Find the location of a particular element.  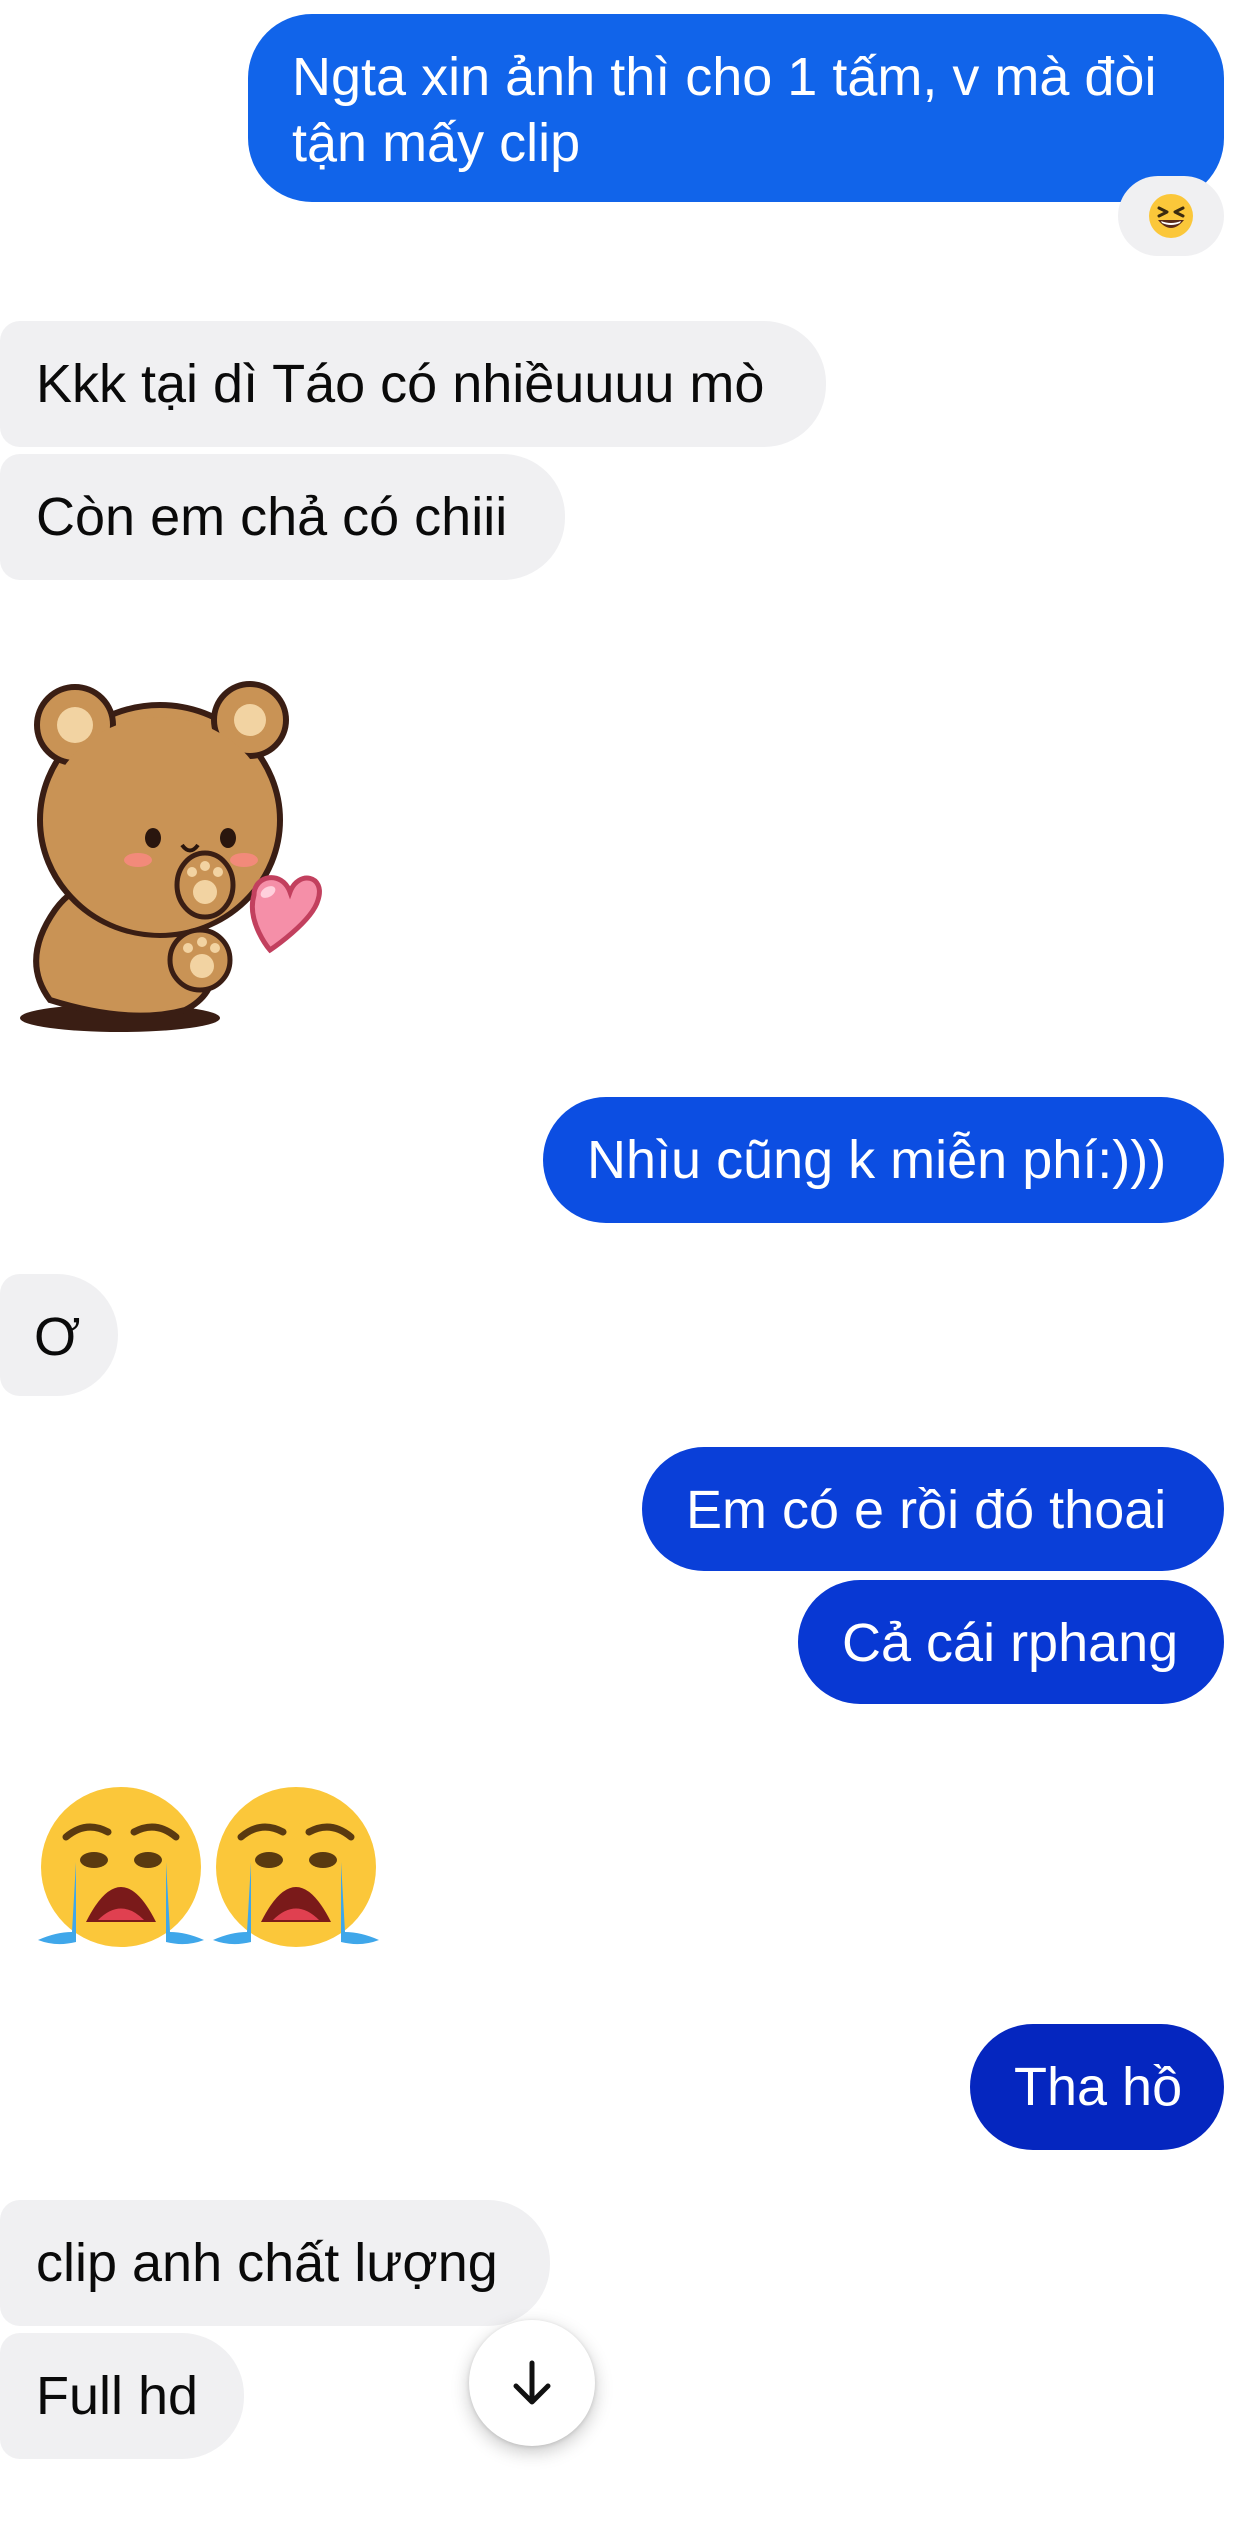

message-bubble-incoming: Ơ is located at coordinates (59, 1335).